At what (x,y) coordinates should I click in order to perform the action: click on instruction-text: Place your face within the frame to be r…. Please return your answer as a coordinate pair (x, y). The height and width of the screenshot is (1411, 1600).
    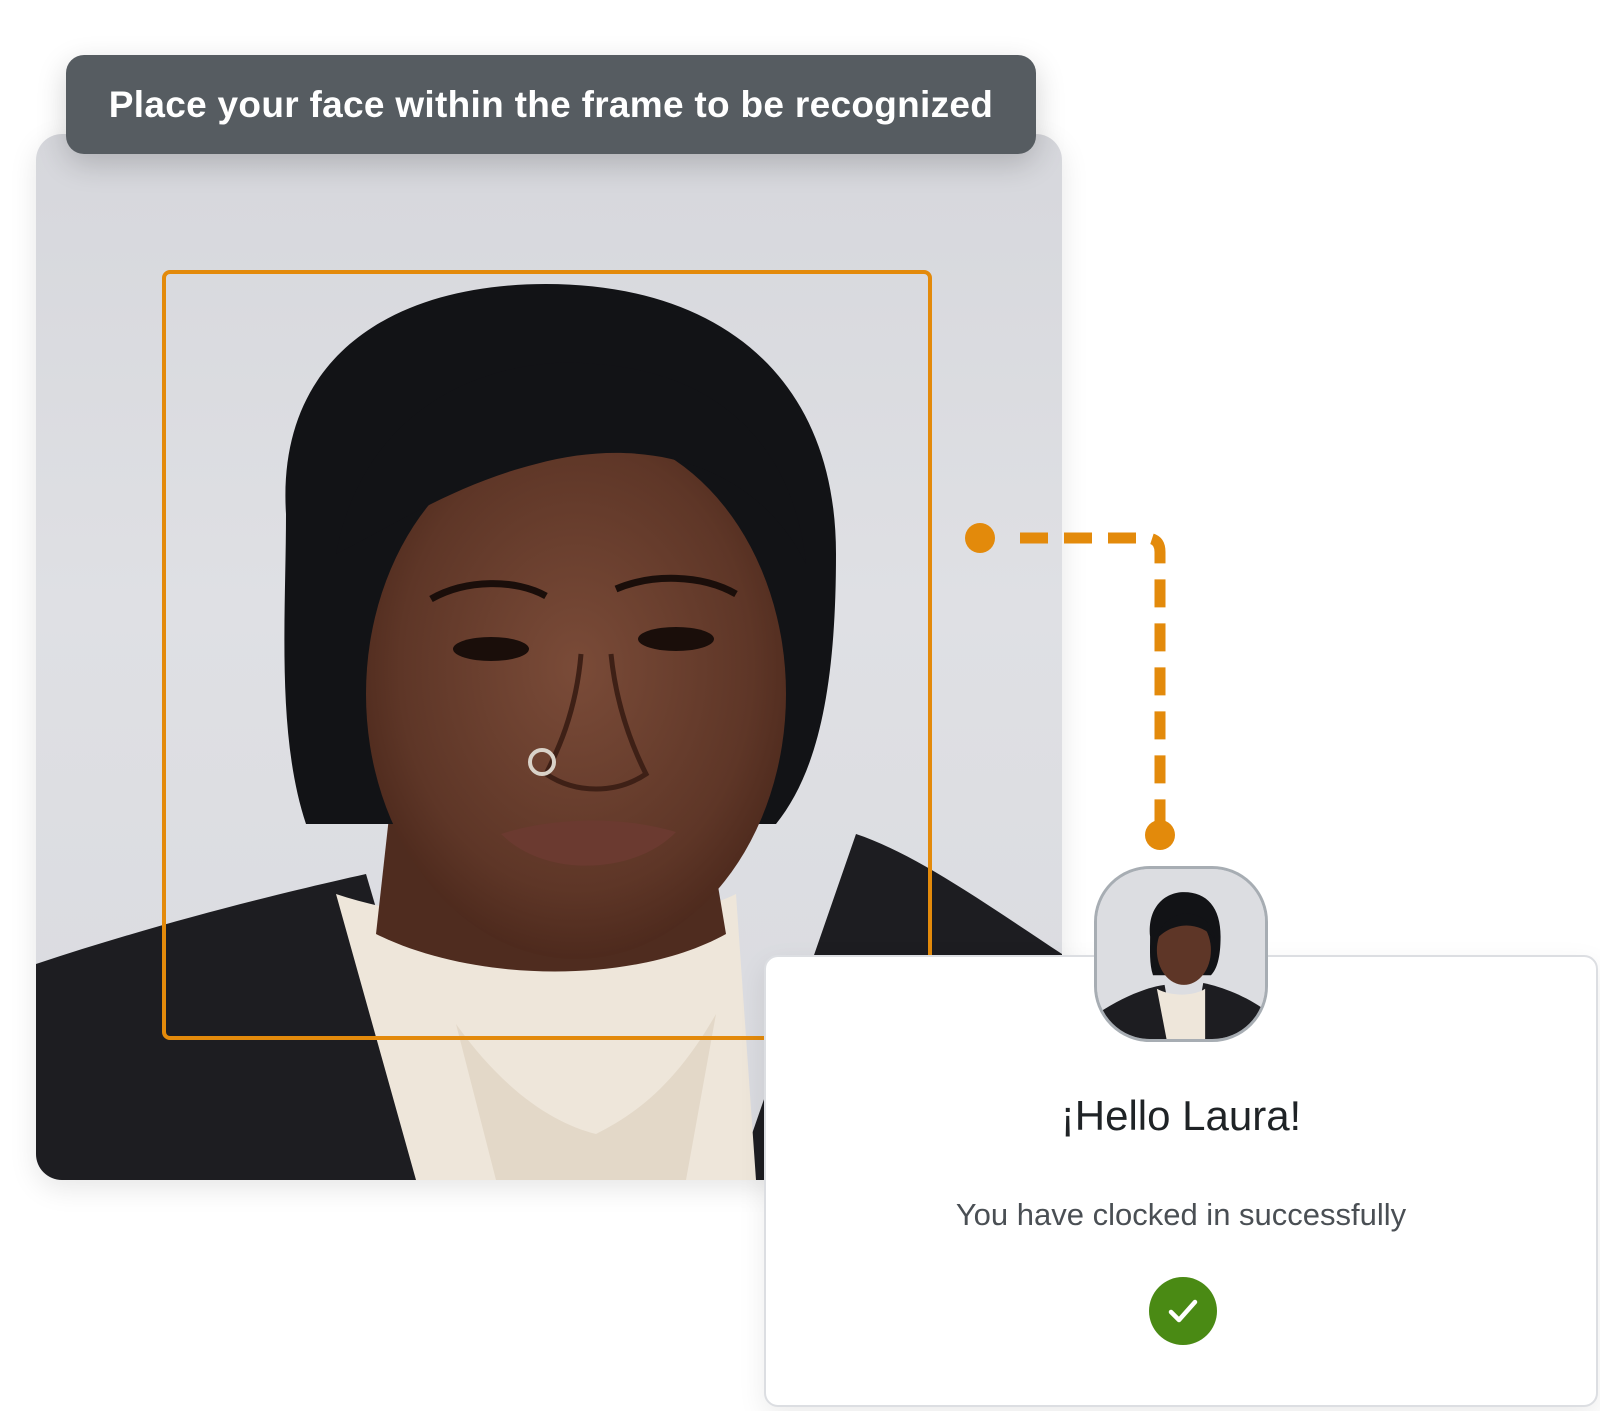
    Looking at the image, I should click on (551, 104).